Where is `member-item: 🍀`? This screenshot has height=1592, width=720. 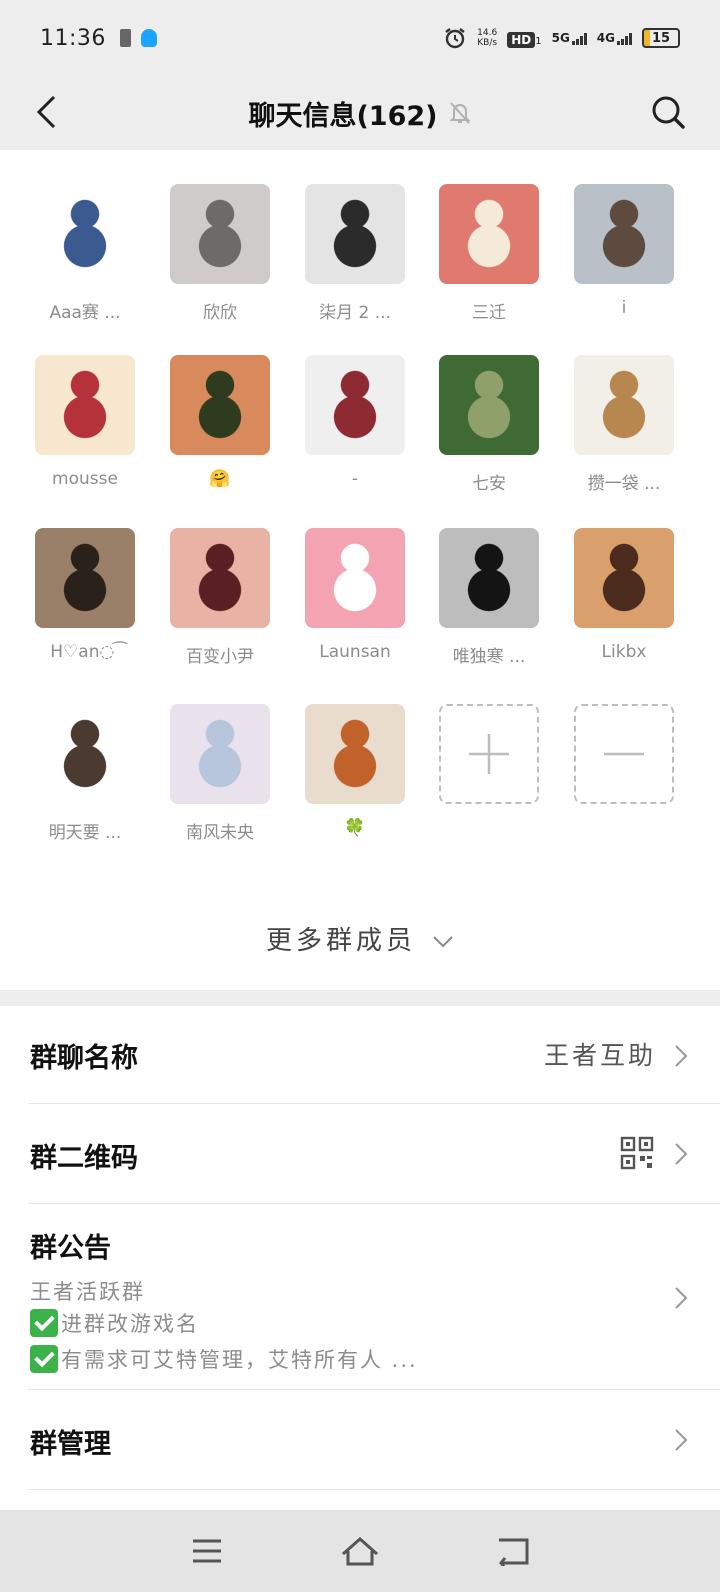
member-item: 🍀 is located at coordinates (355, 771).